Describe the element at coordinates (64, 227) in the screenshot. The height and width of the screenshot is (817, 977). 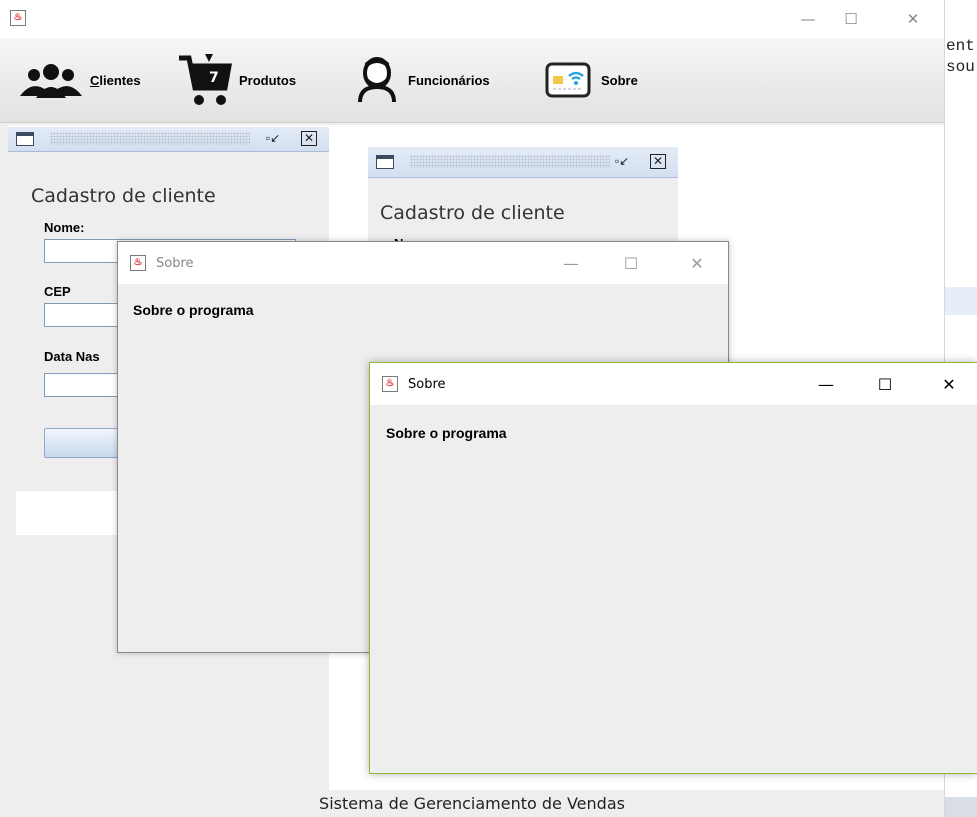
I see `nome-label: Nome:` at that location.